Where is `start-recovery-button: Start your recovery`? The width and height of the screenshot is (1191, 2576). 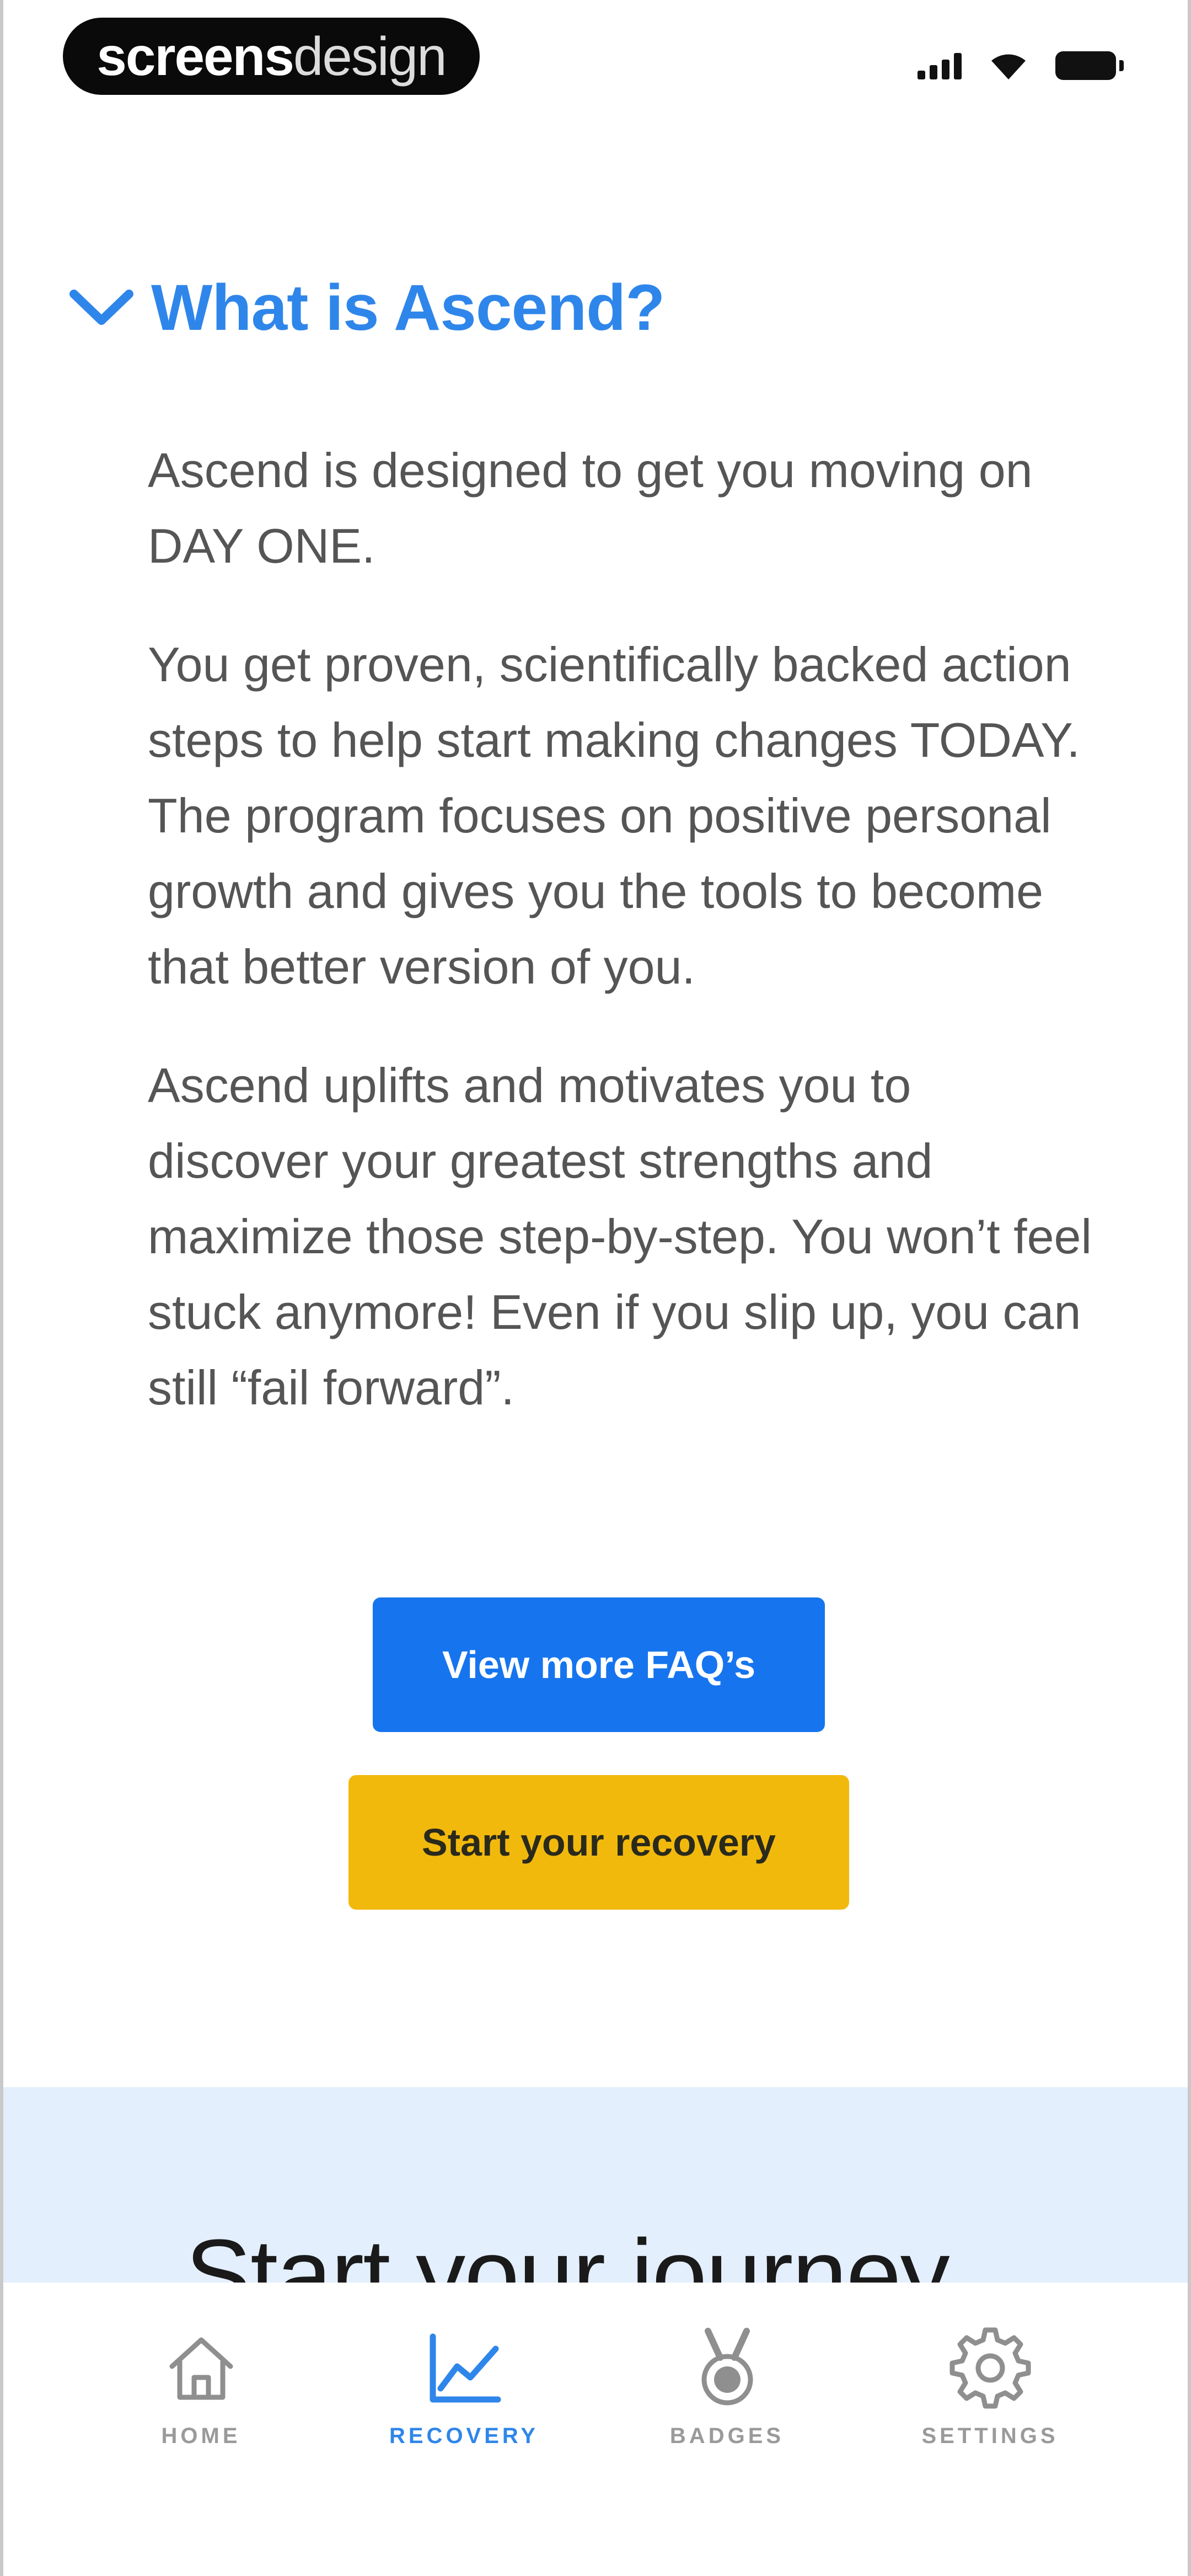
start-recovery-button: Start your recovery is located at coordinates (598, 1842).